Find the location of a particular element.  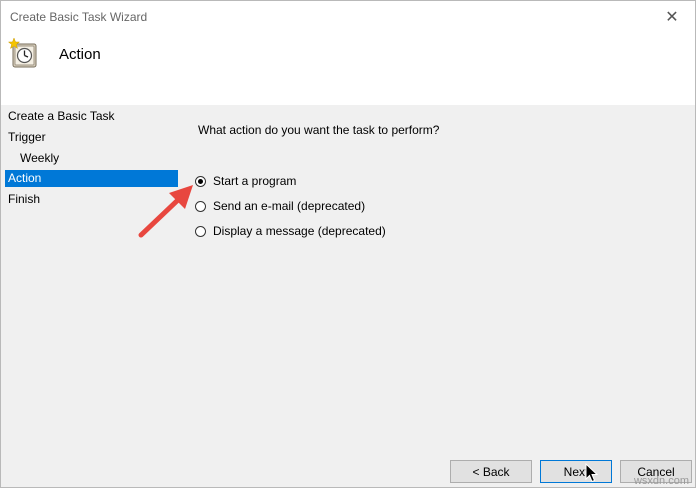

task-scheduler-clock-icon is located at coordinates (22, 53).